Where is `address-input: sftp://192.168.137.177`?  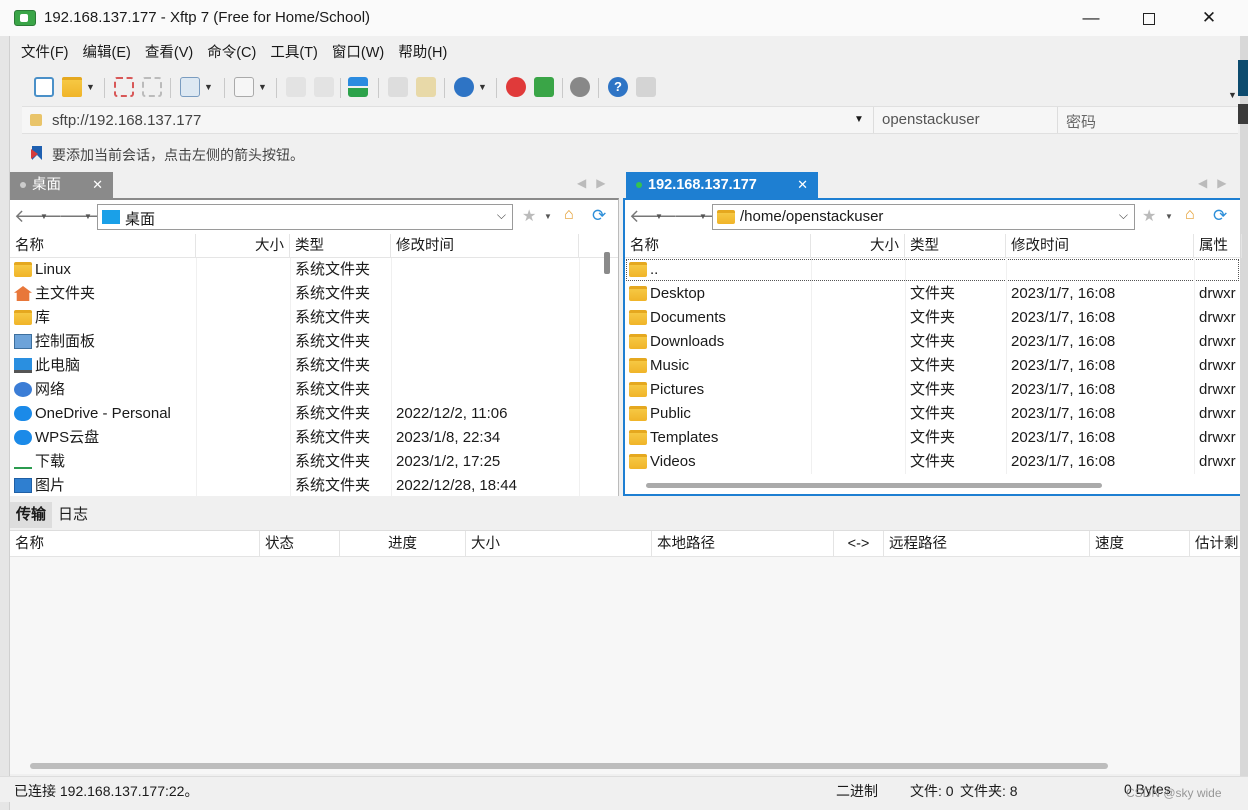
address-input: sftp://192.168.137.177 is located at coordinates (126, 120).